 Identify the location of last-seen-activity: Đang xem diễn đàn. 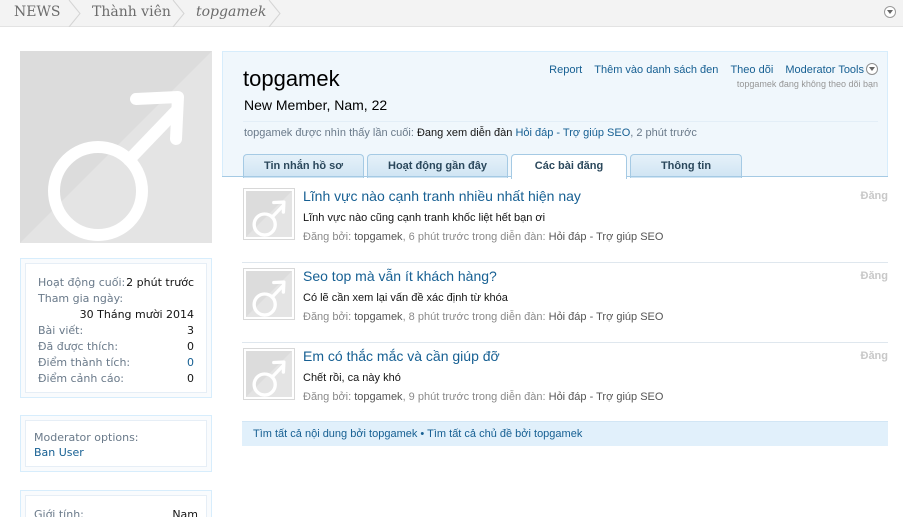
(464, 133).